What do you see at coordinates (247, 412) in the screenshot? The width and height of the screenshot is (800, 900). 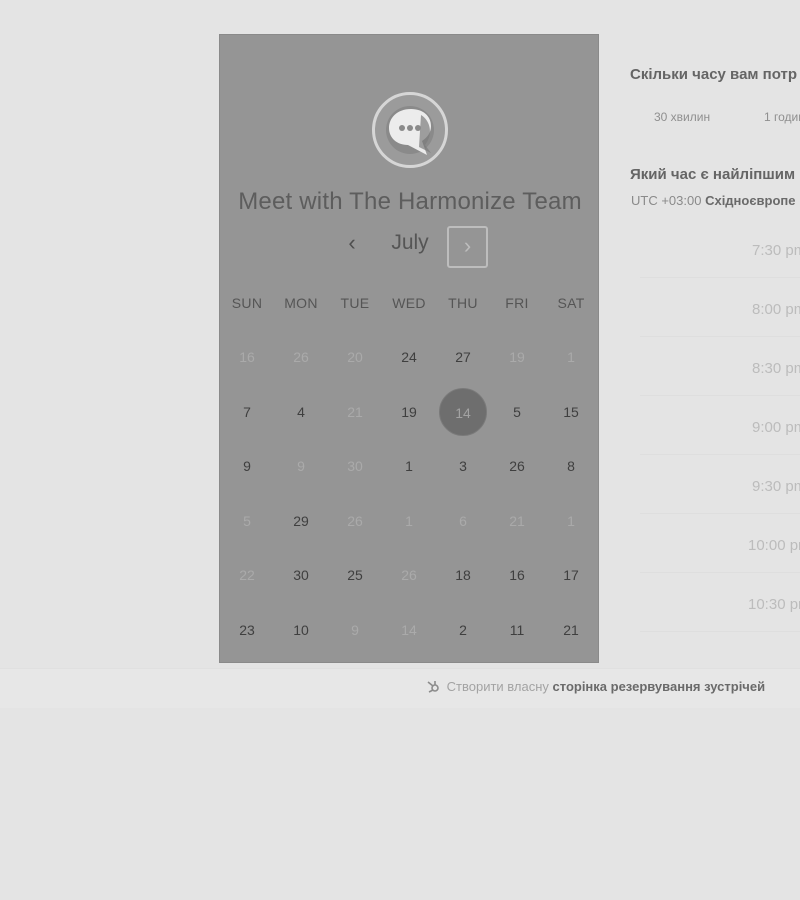 I see `calendar-day: 7` at bounding box center [247, 412].